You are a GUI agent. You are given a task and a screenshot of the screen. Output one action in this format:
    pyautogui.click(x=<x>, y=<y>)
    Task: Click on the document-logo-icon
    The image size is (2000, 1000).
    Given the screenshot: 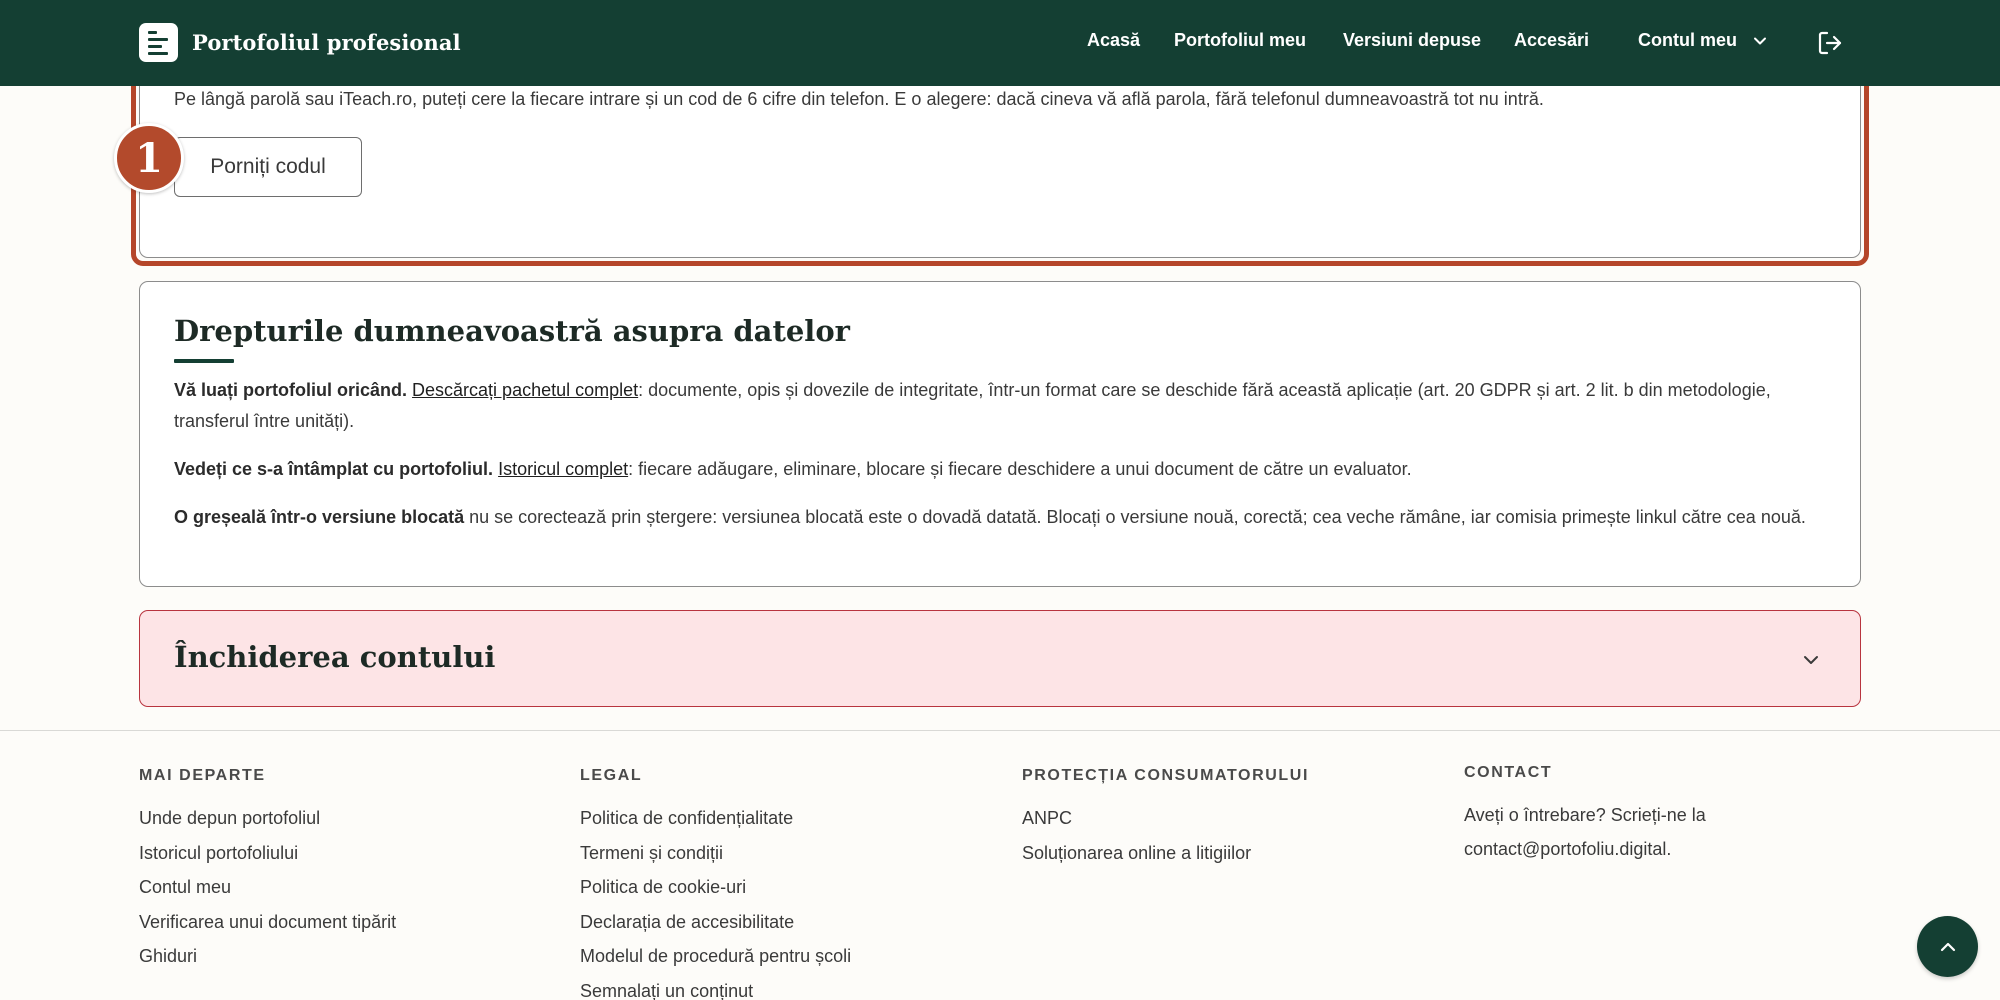 What is the action you would take?
    pyautogui.click(x=158, y=42)
    